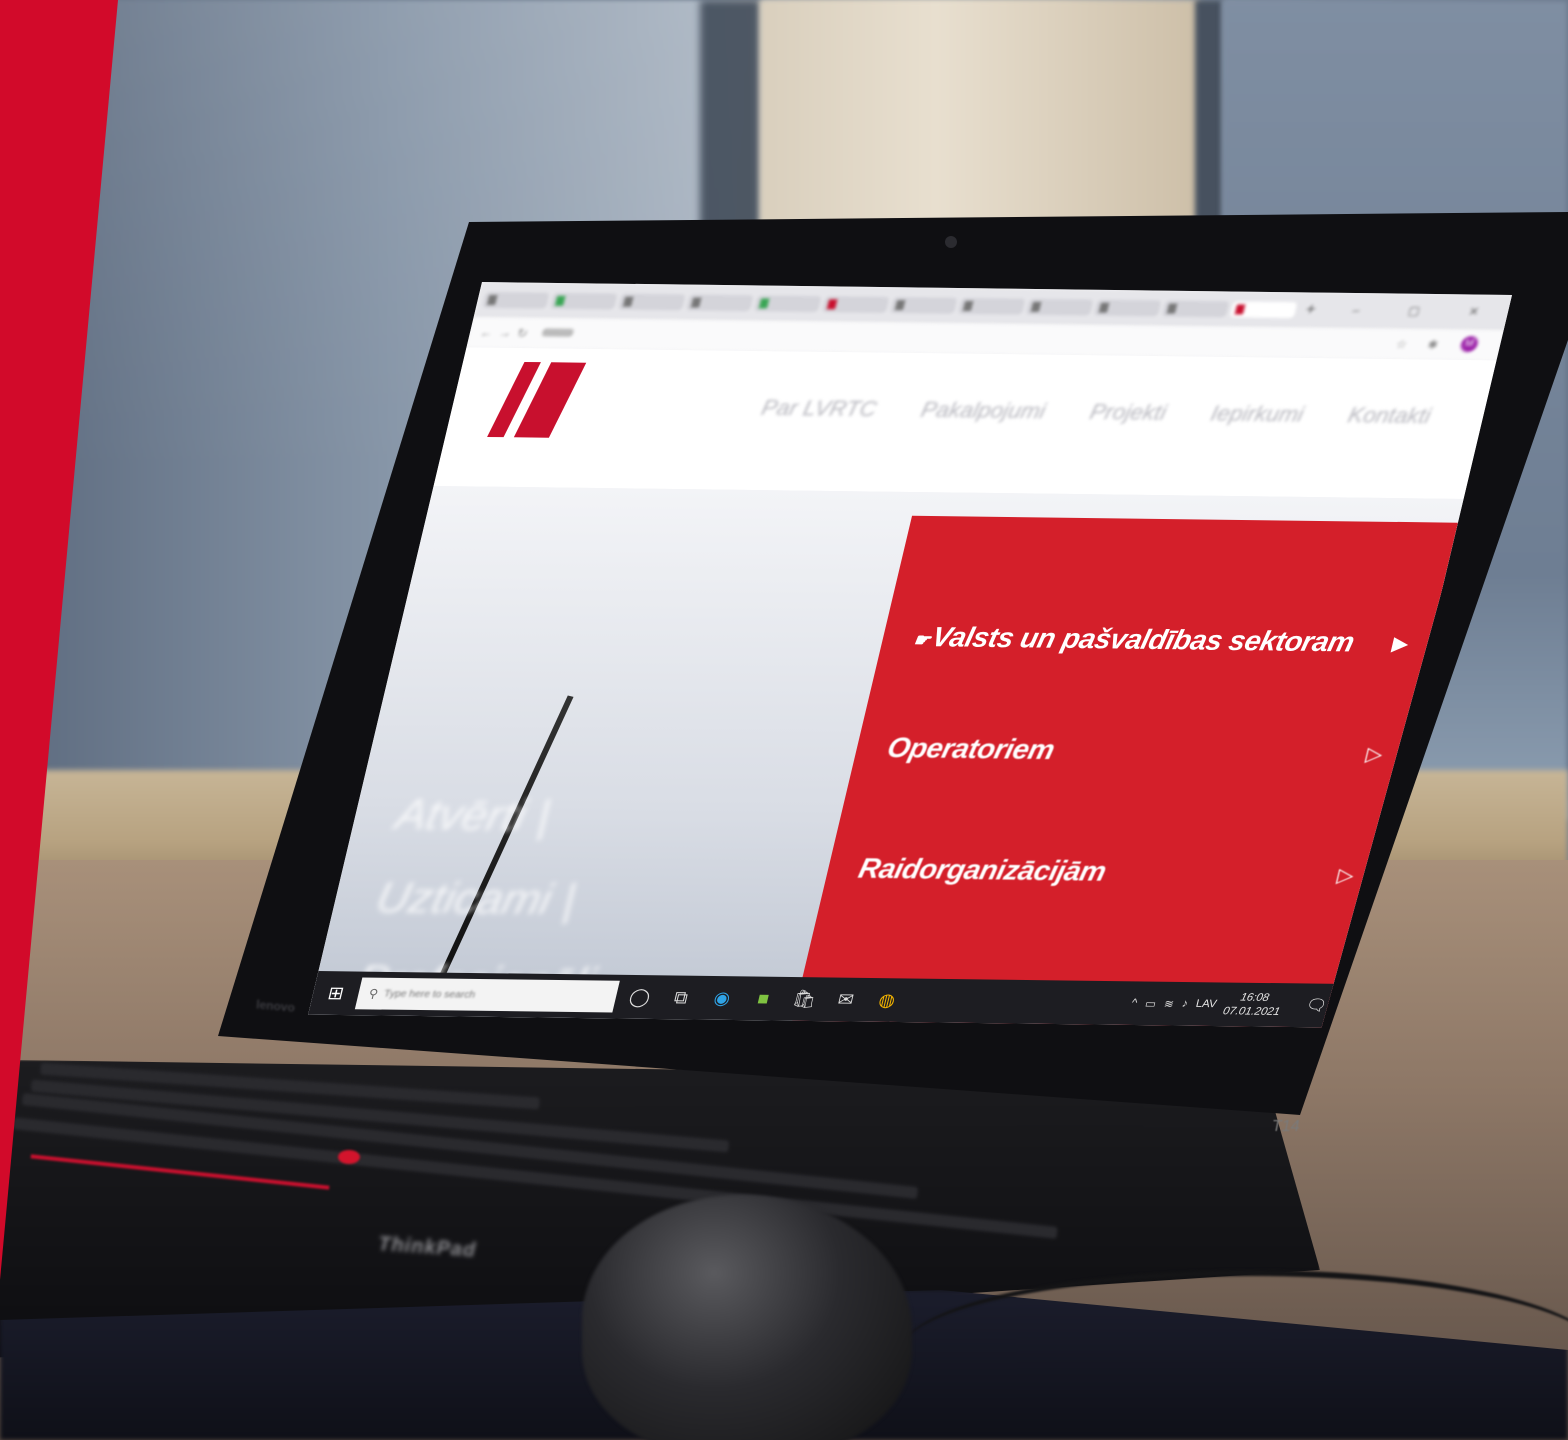 The height and width of the screenshot is (1440, 1568). What do you see at coordinates (505, 333) in the screenshot?
I see `forward-icon: →` at bounding box center [505, 333].